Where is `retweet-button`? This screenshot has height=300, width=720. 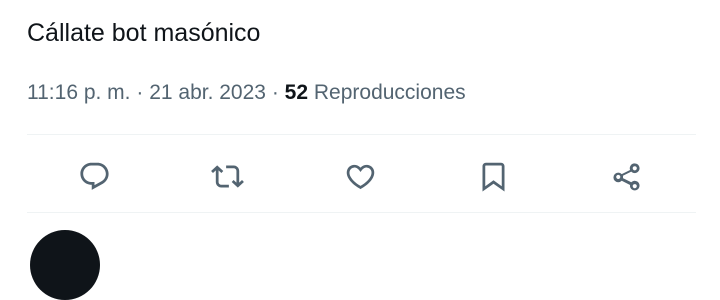
retweet-button is located at coordinates (227, 176).